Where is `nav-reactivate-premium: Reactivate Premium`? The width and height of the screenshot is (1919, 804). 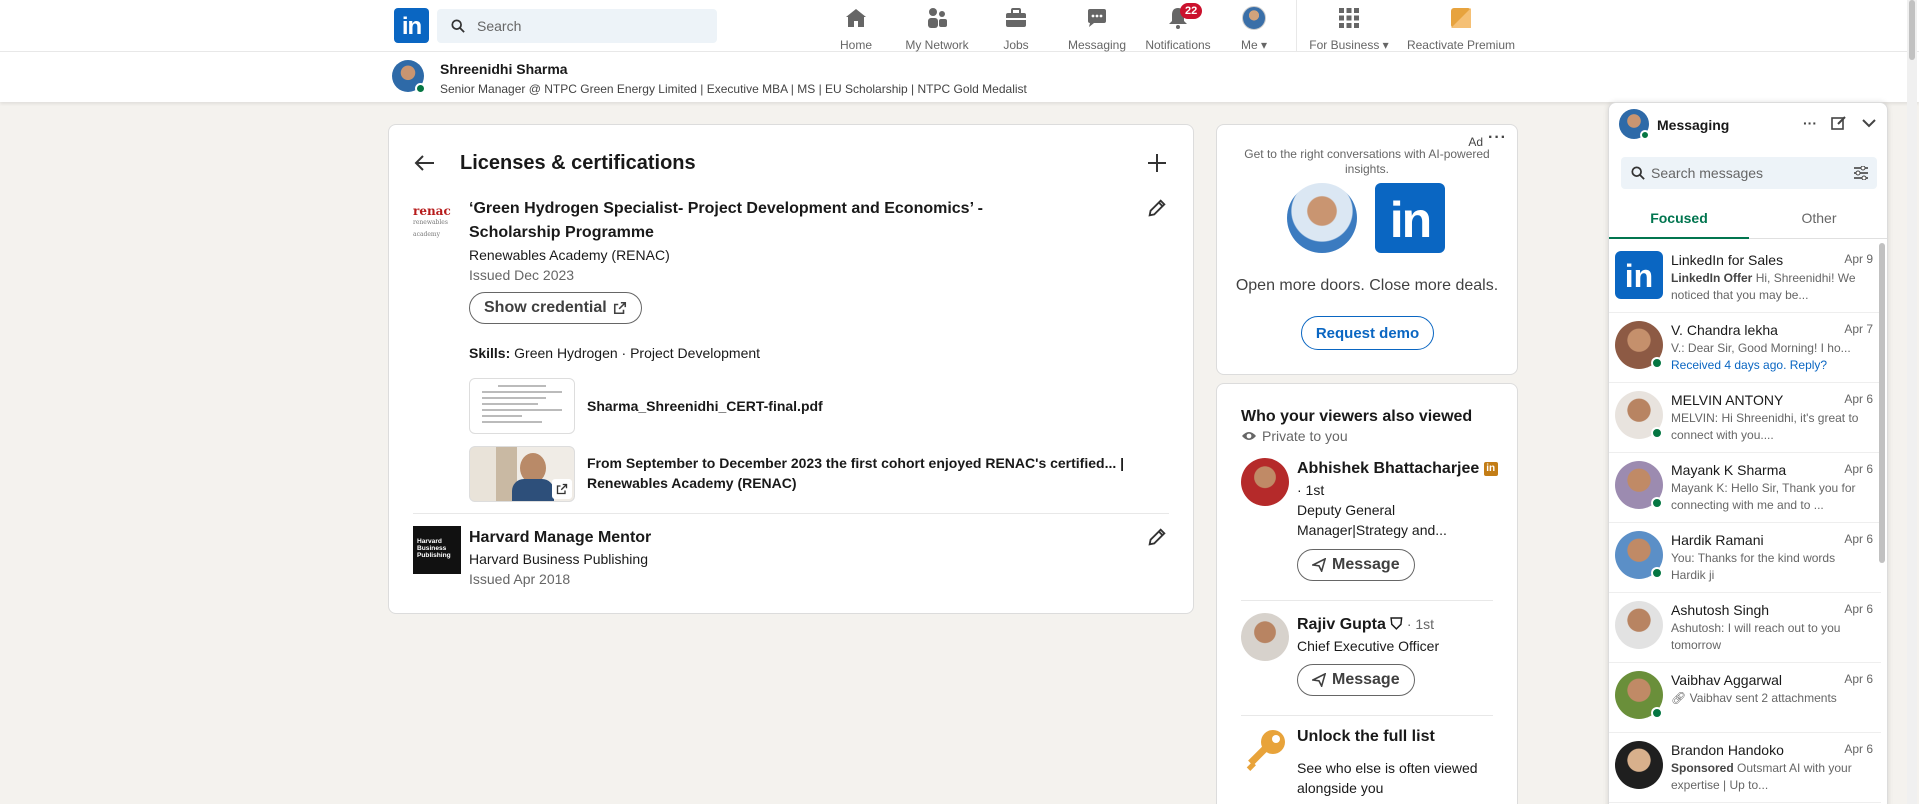
nav-reactivate-premium: Reactivate Premium is located at coordinates (1461, 29).